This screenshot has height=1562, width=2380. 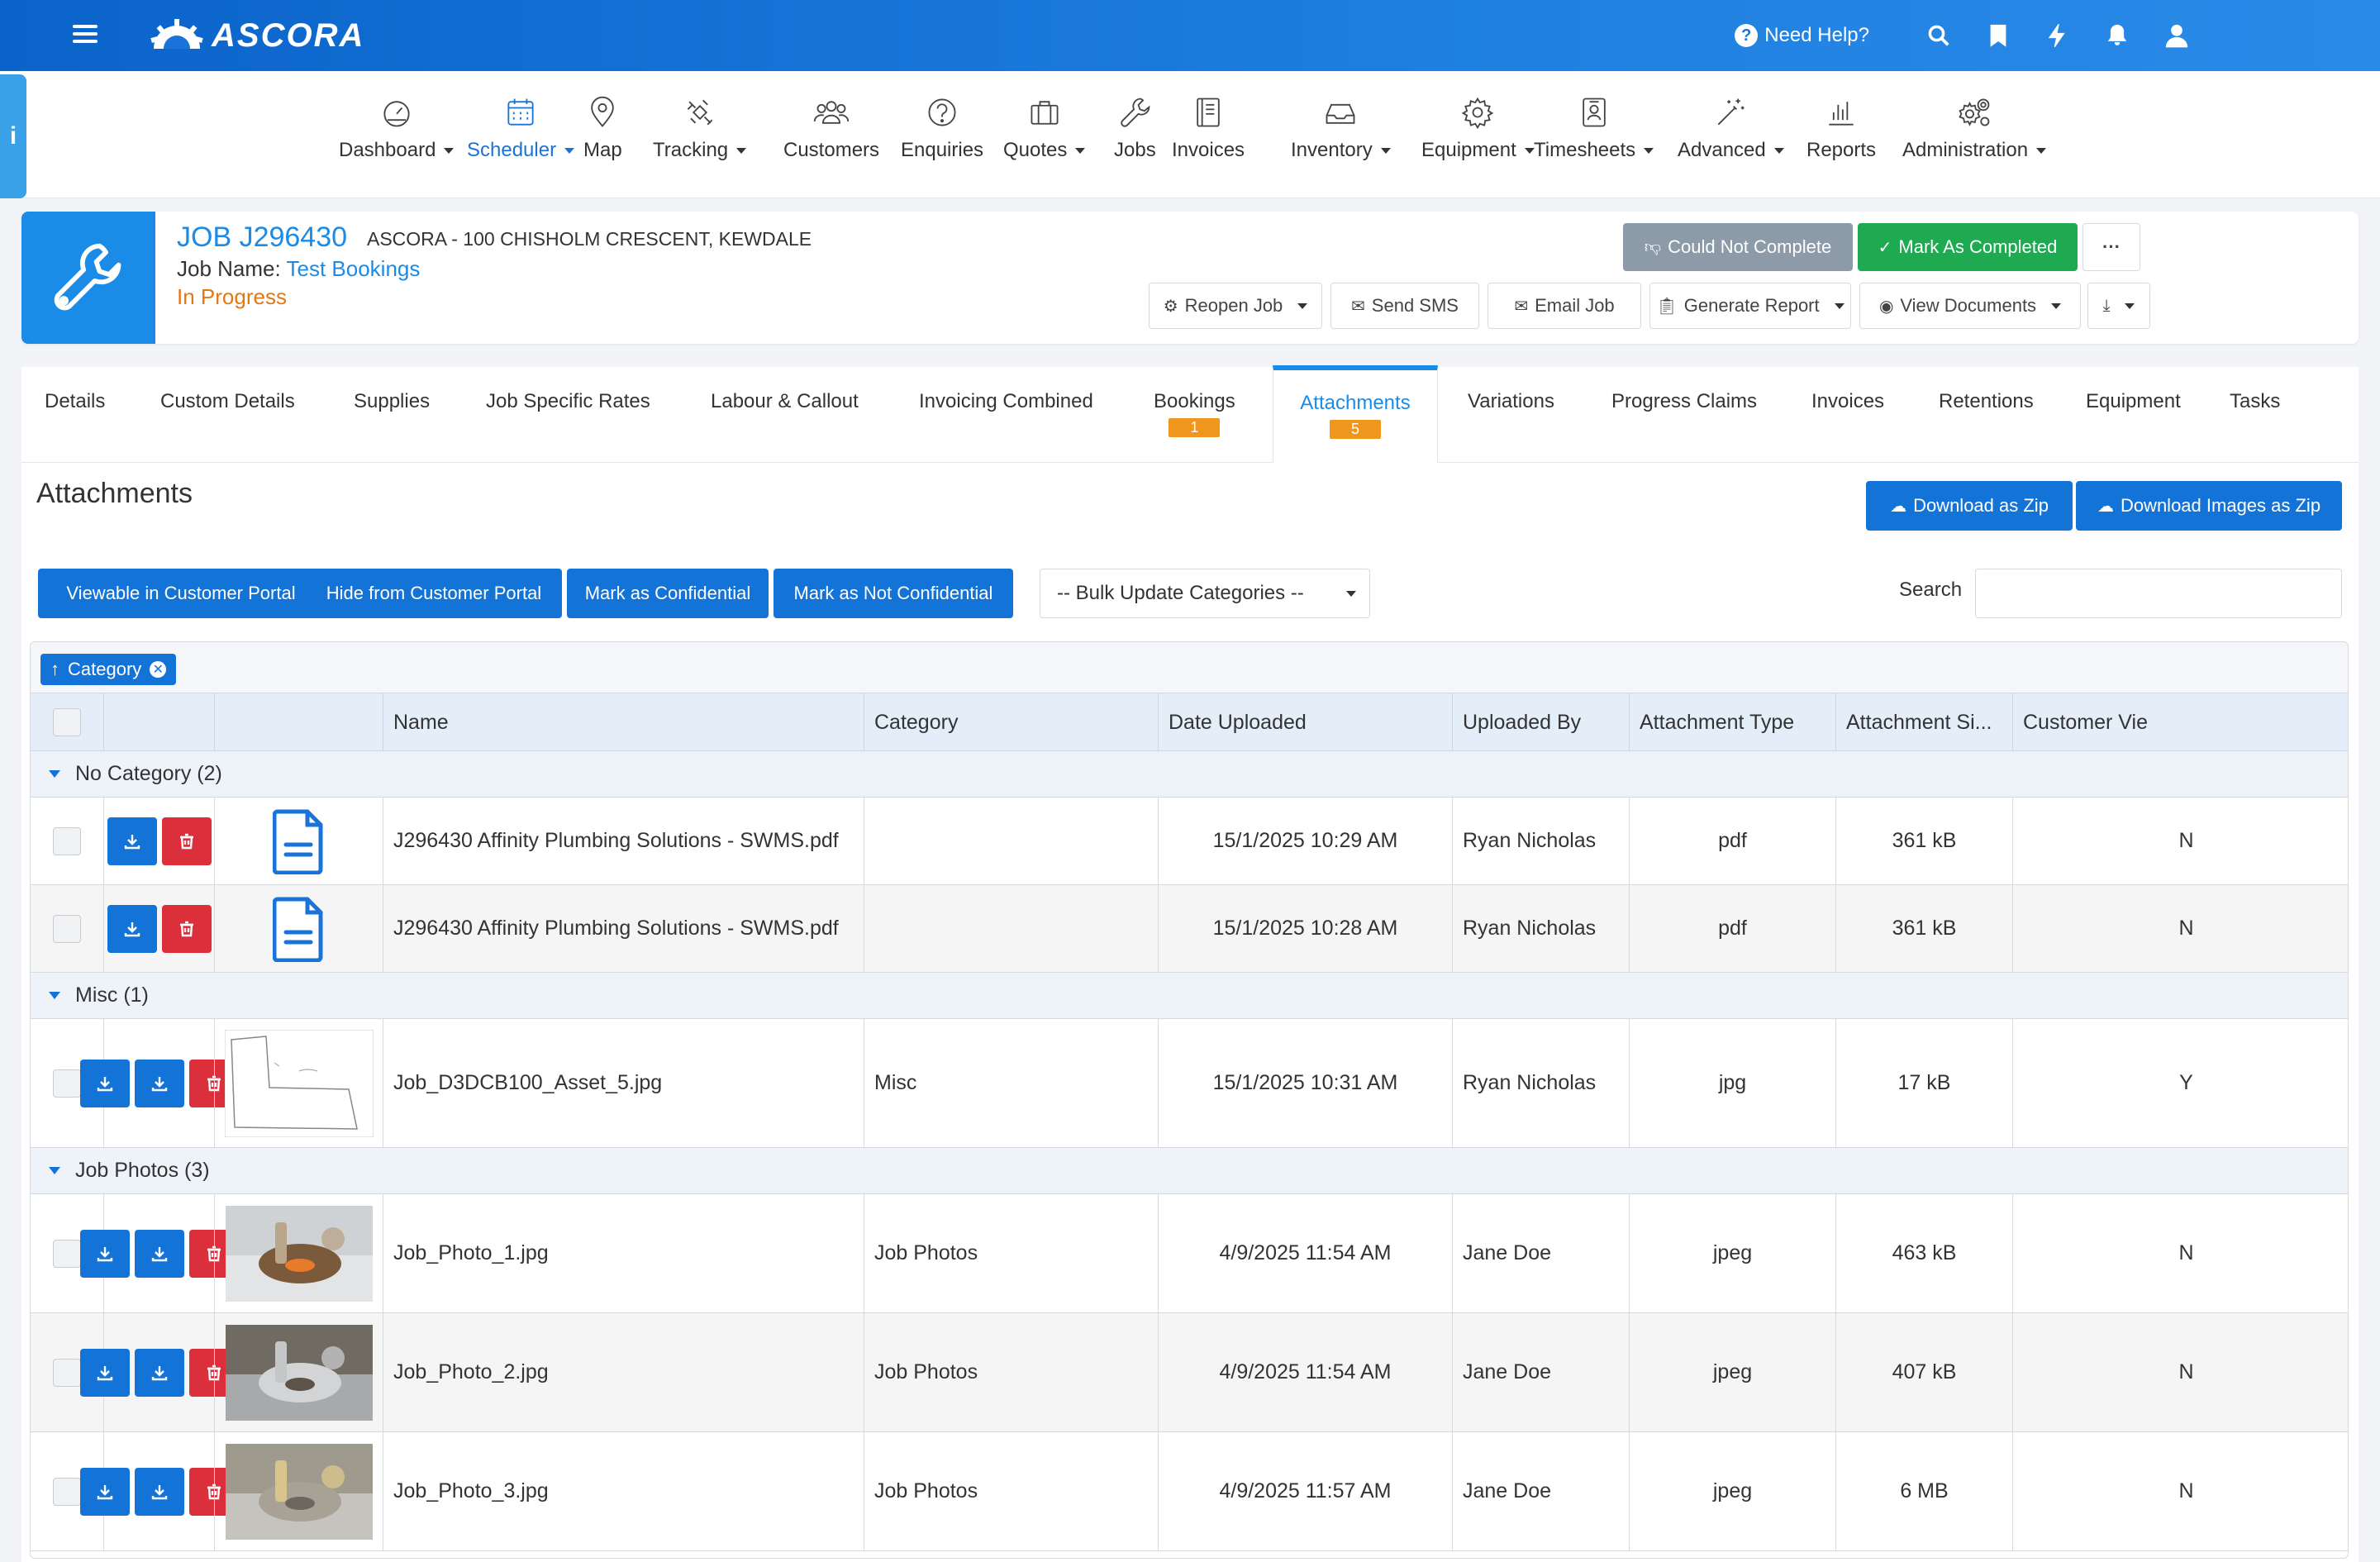 What do you see at coordinates (1305, 722) in the screenshot?
I see `column-header: Date Uploaded` at bounding box center [1305, 722].